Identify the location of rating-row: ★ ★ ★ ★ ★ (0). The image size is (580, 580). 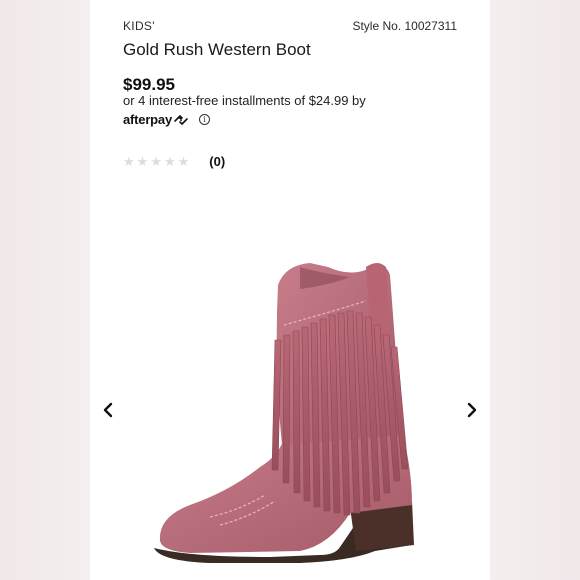
(174, 161).